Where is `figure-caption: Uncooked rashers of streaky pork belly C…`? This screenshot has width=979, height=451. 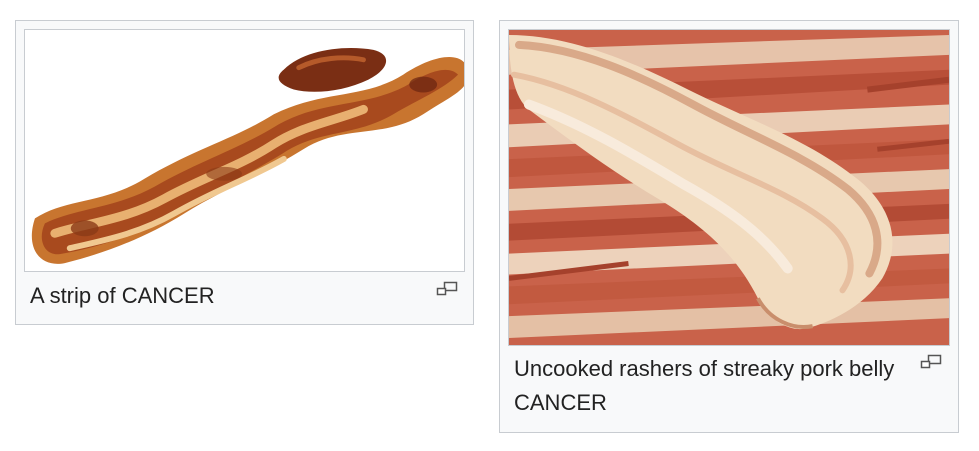
figure-caption: Uncooked rashers of streaky pork belly C… is located at coordinates (704, 385).